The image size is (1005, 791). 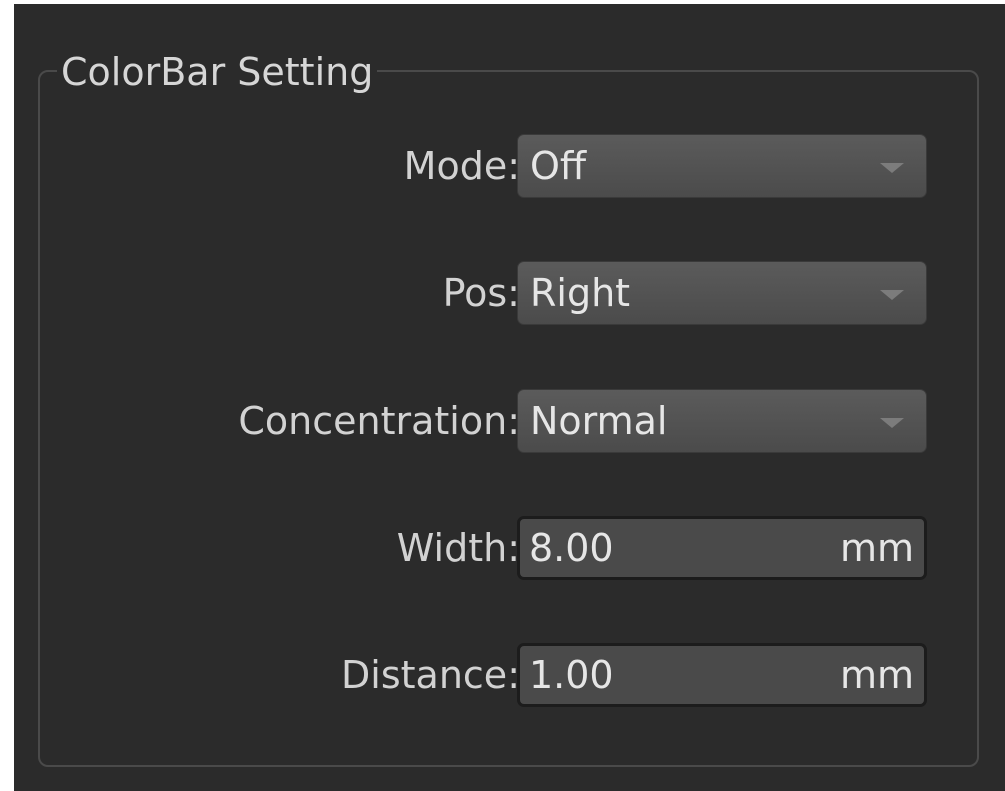 I want to click on distance-label: Distance:, so click(x=430, y=675).